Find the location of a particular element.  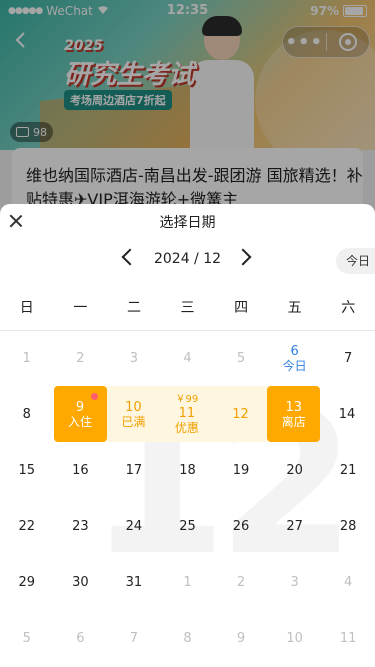

day-caption: 已满 is located at coordinates (133, 421).